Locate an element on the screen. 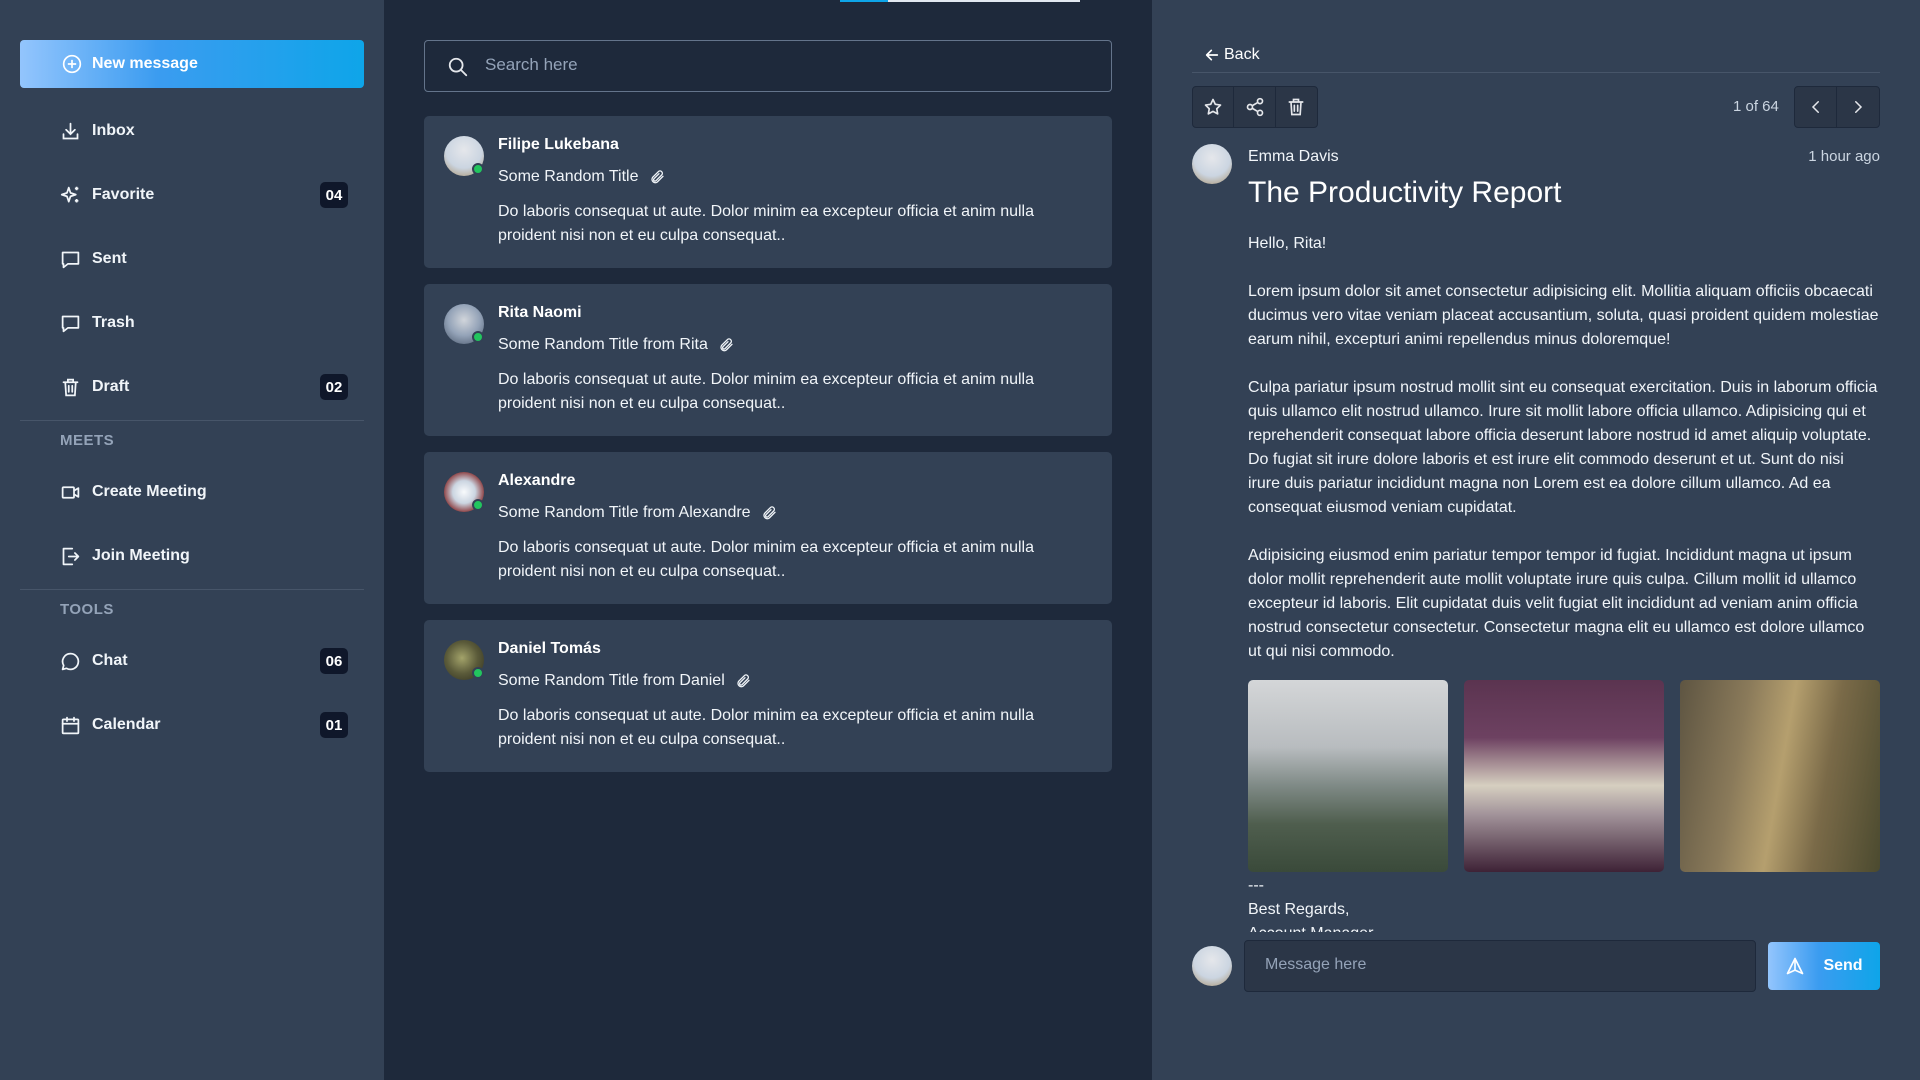 This screenshot has width=1920, height=1080. new-message-label: New message is located at coordinates (145, 63).